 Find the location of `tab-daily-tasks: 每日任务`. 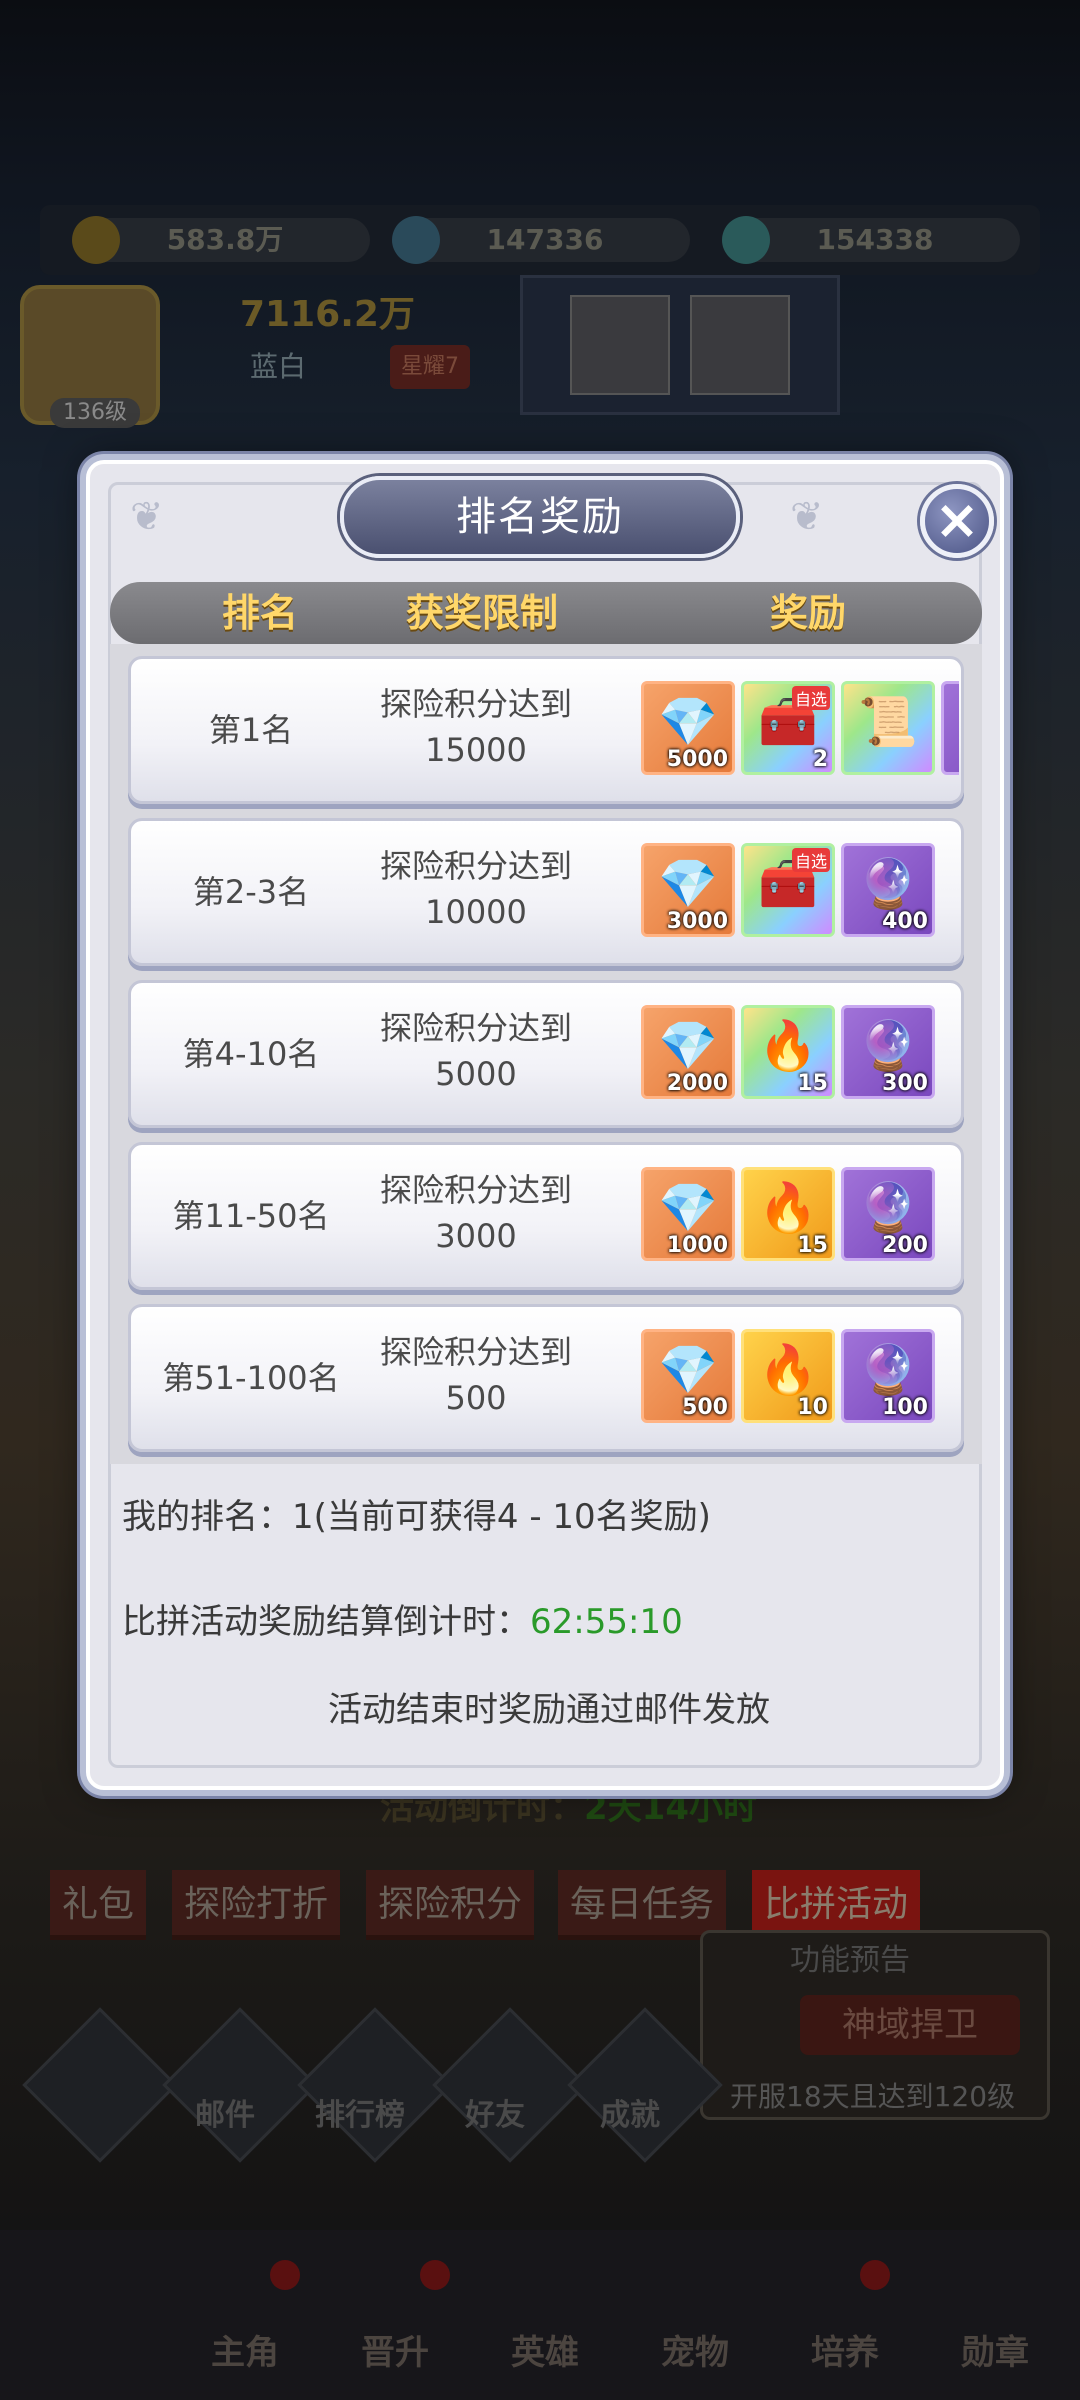

tab-daily-tasks: 每日任务 is located at coordinates (642, 1905).